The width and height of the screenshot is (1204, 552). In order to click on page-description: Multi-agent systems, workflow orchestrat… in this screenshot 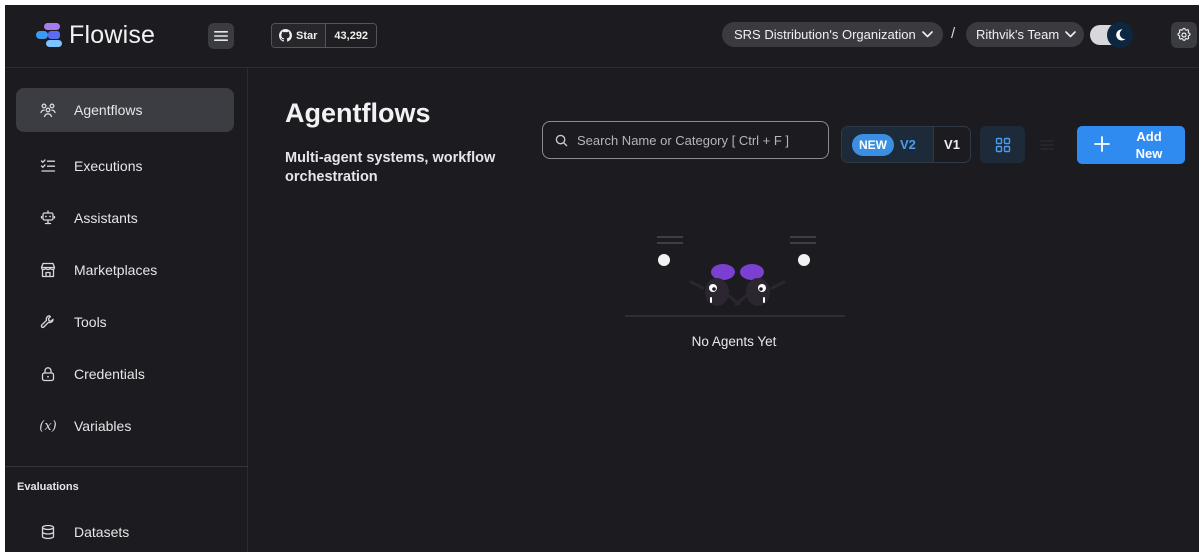, I will do `click(390, 167)`.